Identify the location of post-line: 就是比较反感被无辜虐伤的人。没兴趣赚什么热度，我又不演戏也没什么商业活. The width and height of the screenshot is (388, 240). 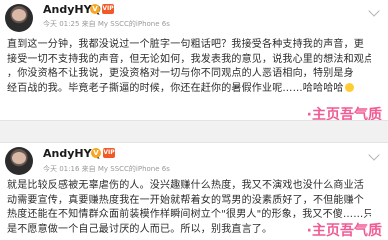
(185, 185).